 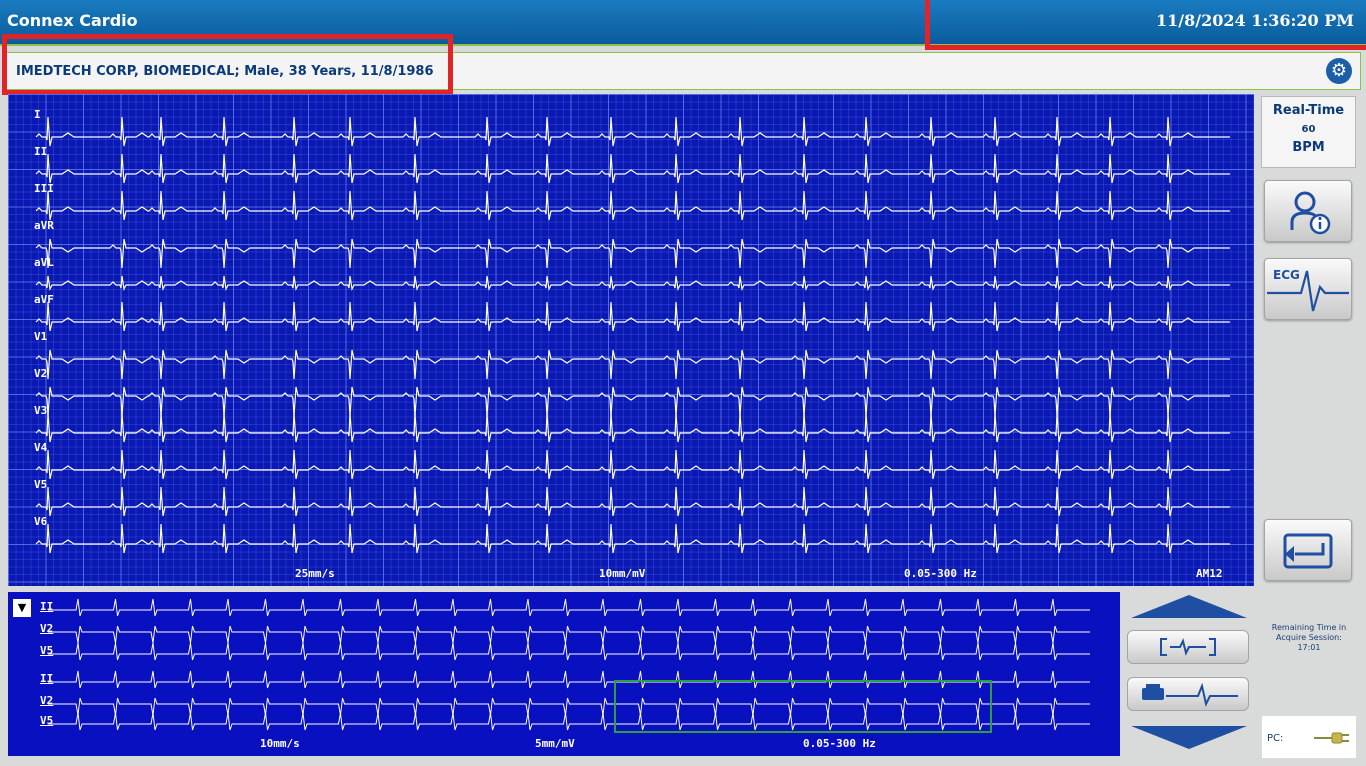 I want to click on ecg-button: ECG, so click(x=1308, y=289).